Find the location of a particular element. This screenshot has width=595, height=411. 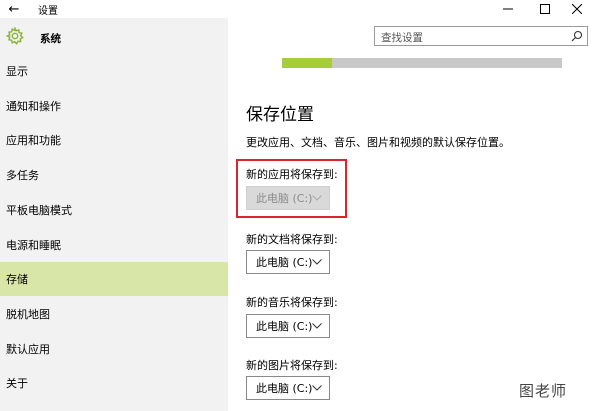

sidebar-item-tablet-mode: 平板电脑模式 is located at coordinates (114, 210).